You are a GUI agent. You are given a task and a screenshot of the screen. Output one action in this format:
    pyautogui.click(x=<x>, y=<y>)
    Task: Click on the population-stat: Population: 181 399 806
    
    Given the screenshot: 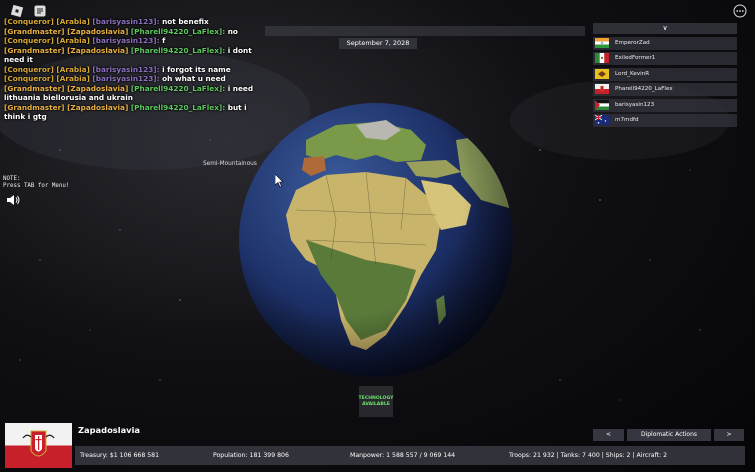 What is the action you would take?
    pyautogui.click(x=251, y=455)
    